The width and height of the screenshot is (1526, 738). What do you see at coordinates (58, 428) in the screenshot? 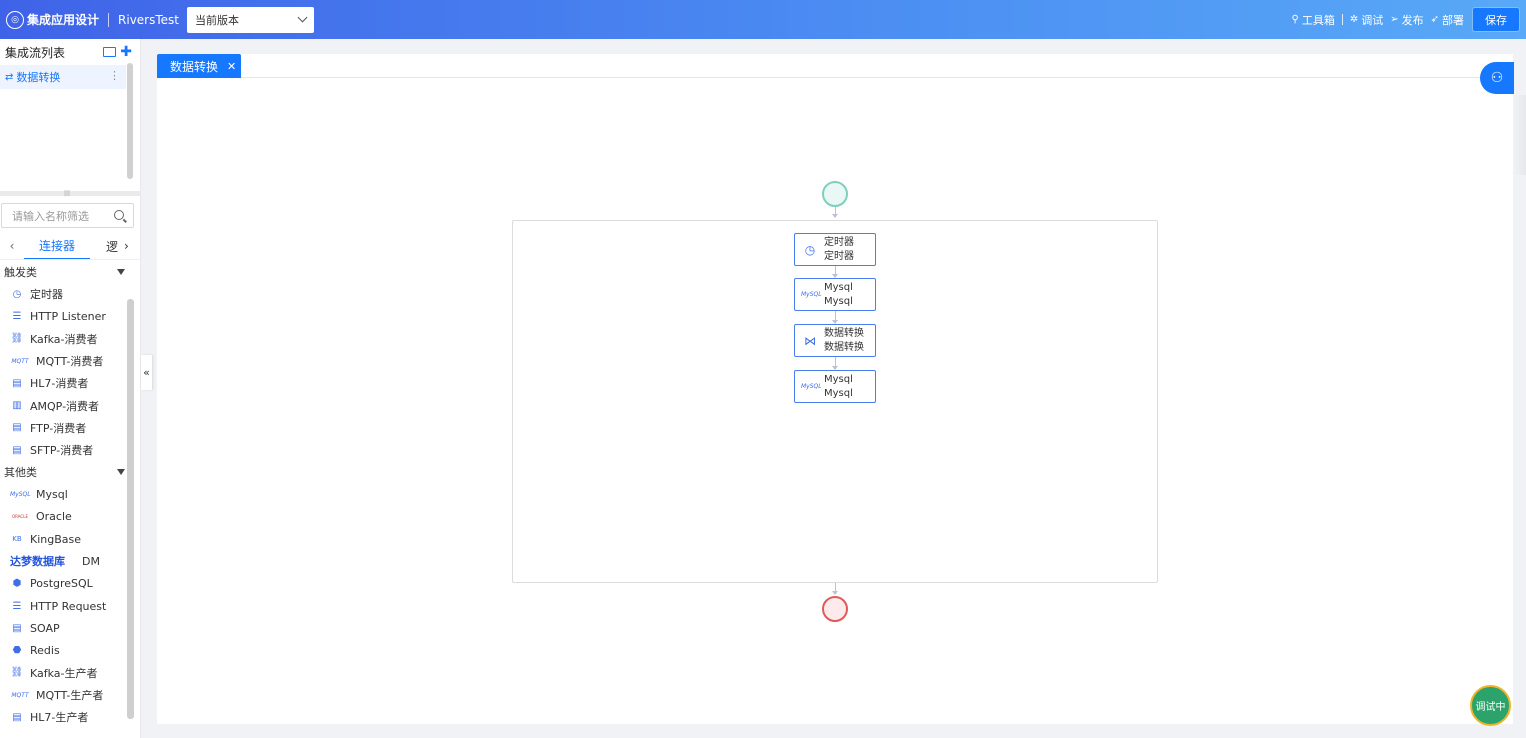
I see `palette-item-label: FTP-消费者` at bounding box center [58, 428].